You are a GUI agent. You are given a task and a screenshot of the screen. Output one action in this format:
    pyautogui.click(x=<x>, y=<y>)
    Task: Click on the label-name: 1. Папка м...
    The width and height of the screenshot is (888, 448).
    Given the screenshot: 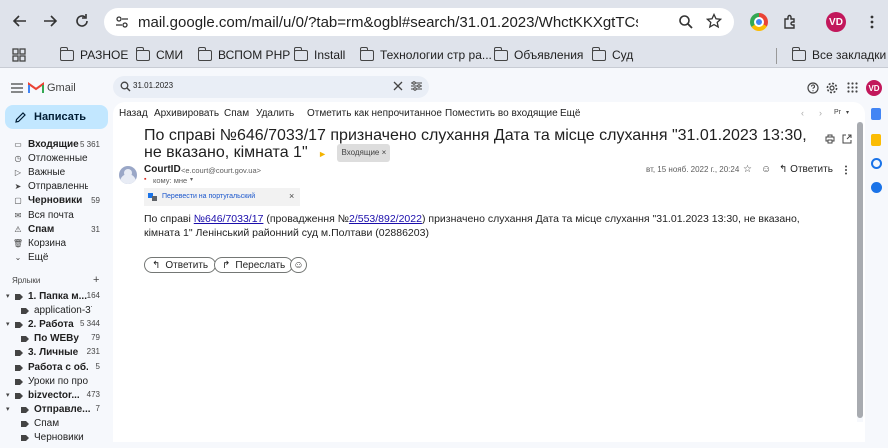 What is the action you would take?
    pyautogui.click(x=57, y=296)
    